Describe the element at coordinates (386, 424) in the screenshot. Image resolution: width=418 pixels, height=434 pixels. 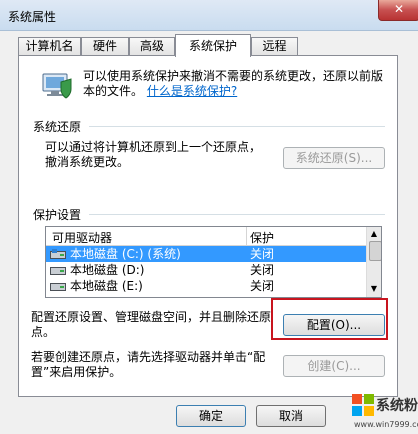
I see `watermark-url: www.win7999.com` at that location.